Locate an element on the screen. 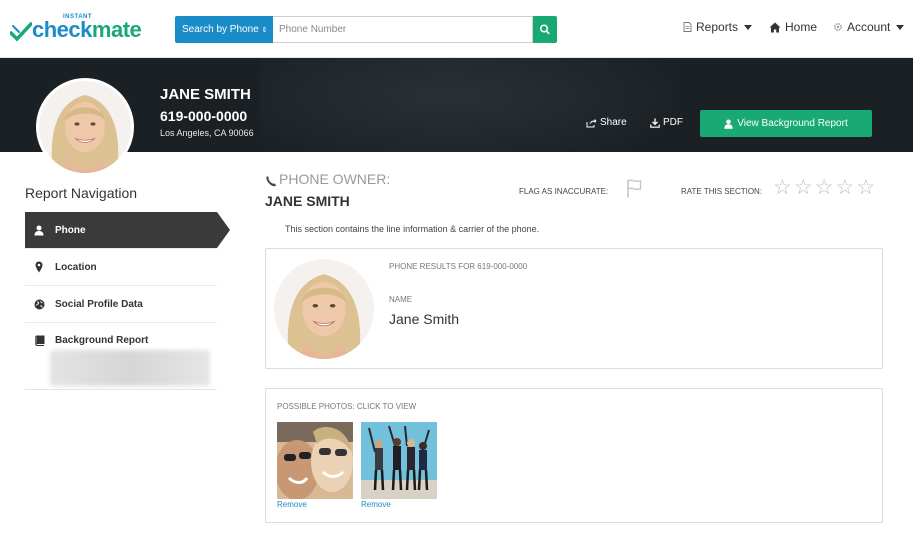  search-icon is located at coordinates (544, 29).